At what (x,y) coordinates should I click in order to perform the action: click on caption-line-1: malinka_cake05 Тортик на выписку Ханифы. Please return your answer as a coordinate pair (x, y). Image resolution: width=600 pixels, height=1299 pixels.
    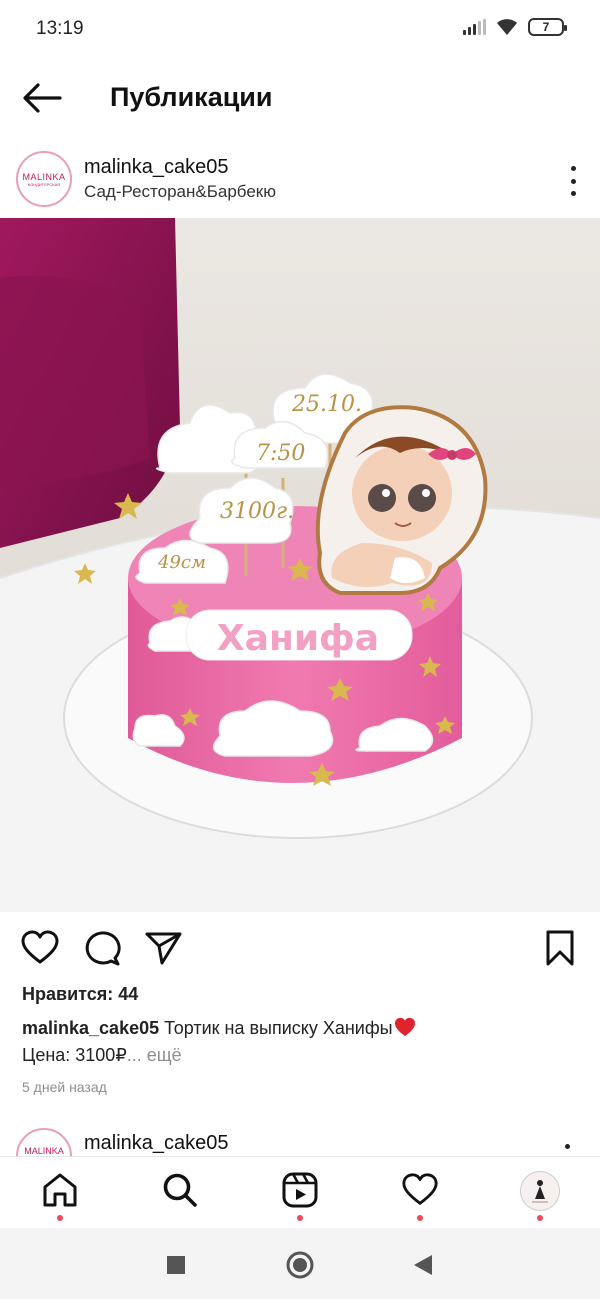
    Looking at the image, I should click on (302, 1028).